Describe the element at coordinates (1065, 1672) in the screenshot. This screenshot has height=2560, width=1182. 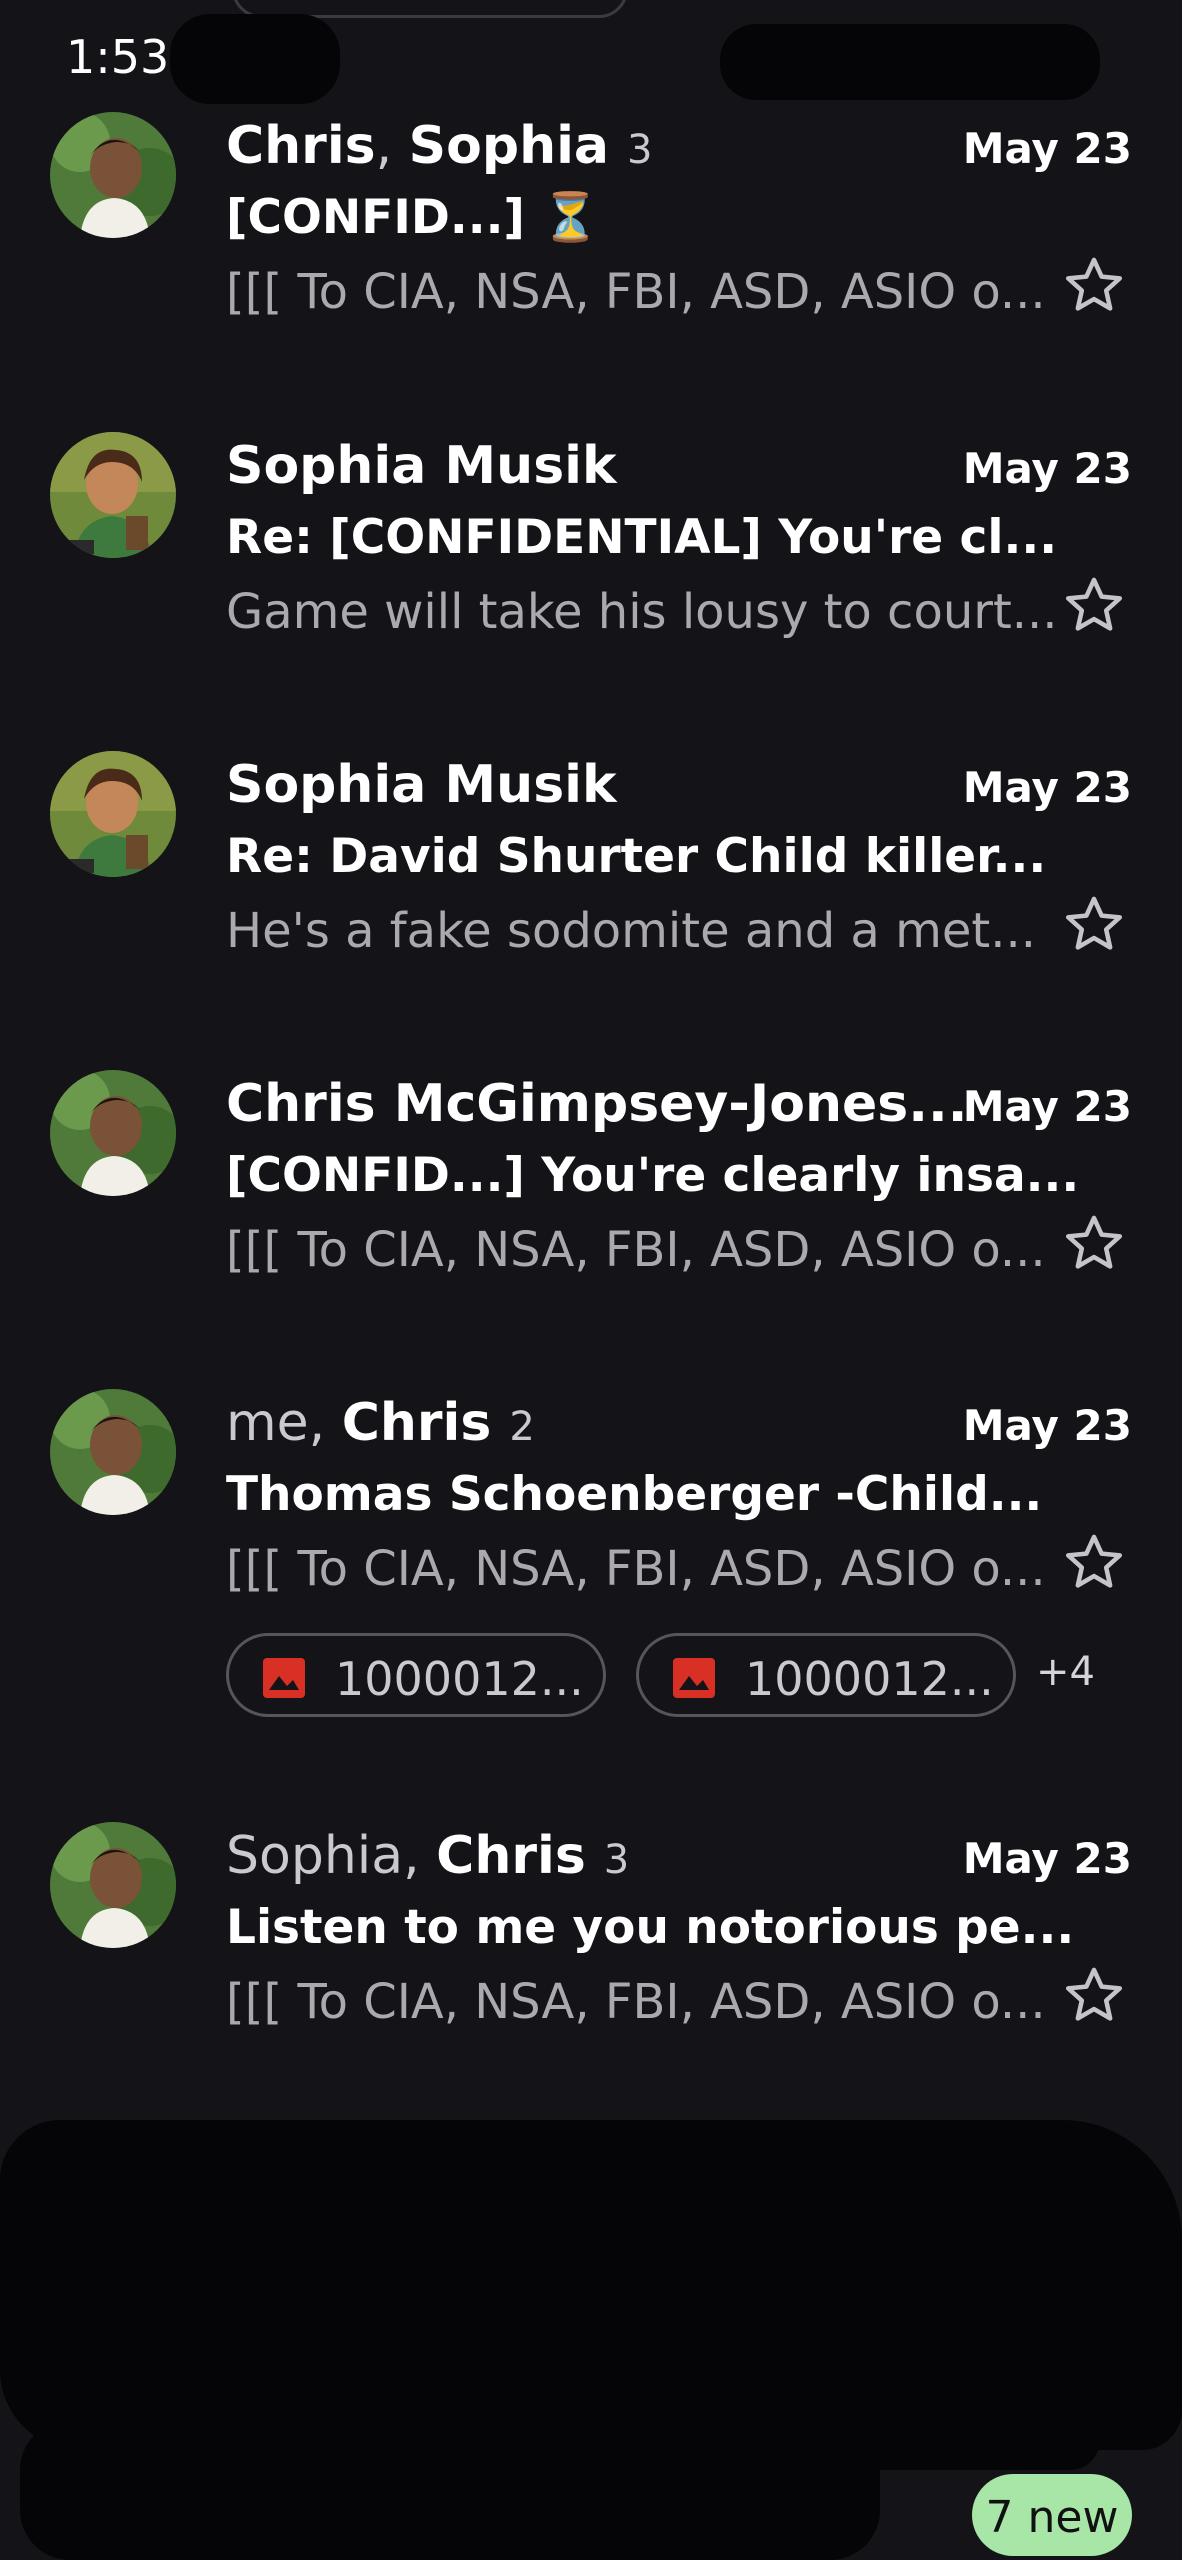
I see `more-attachments-count: +4` at that location.